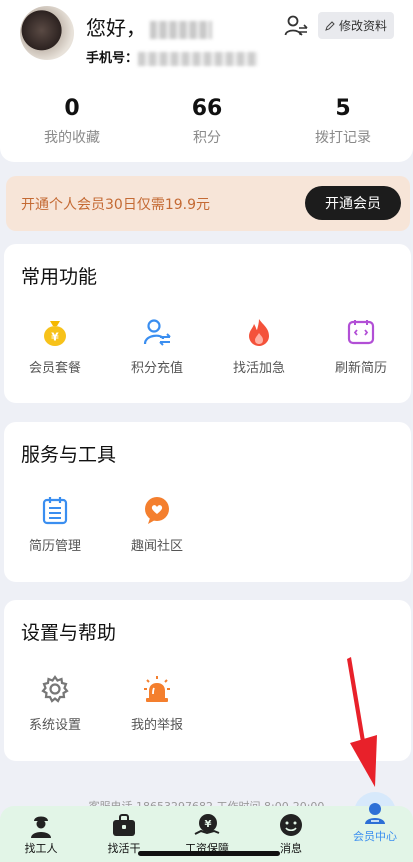 Image resolution: width=413 pixels, height=862 pixels. I want to click on tab-member-center: 会员中心, so click(375, 832).